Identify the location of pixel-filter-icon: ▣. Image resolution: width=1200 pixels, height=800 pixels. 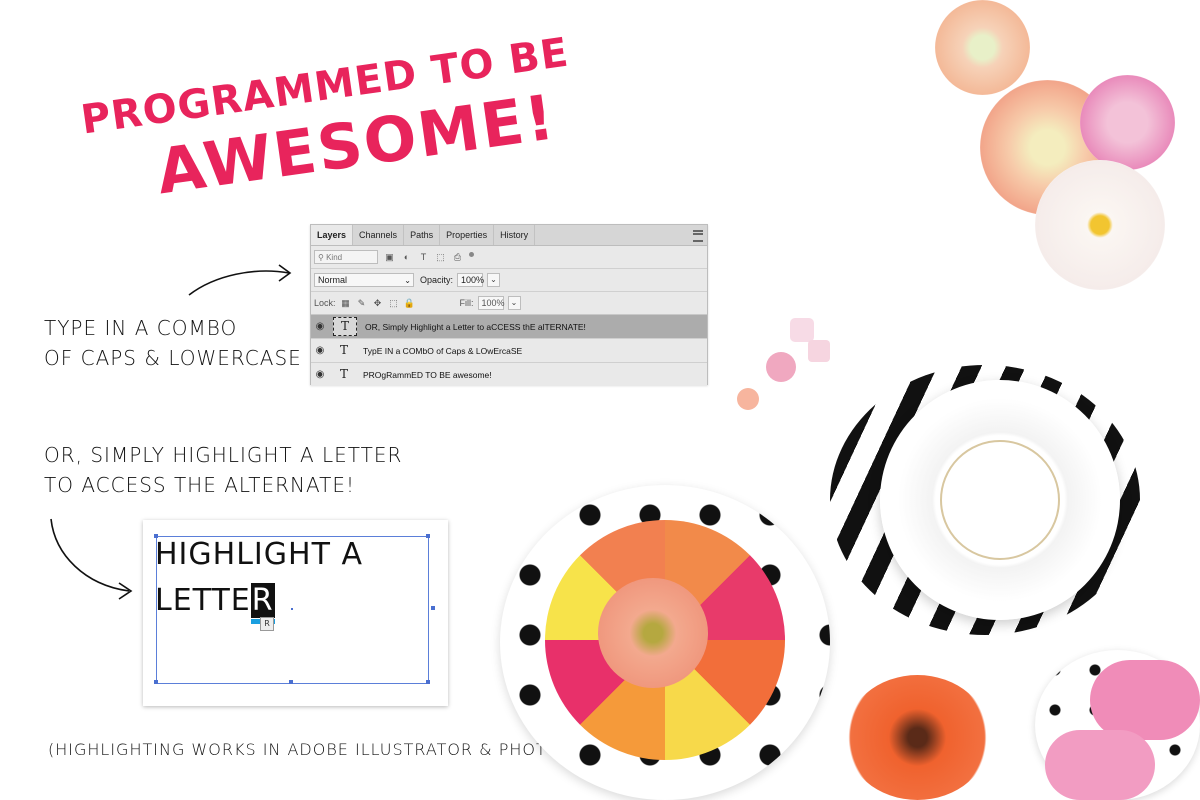
(389, 257).